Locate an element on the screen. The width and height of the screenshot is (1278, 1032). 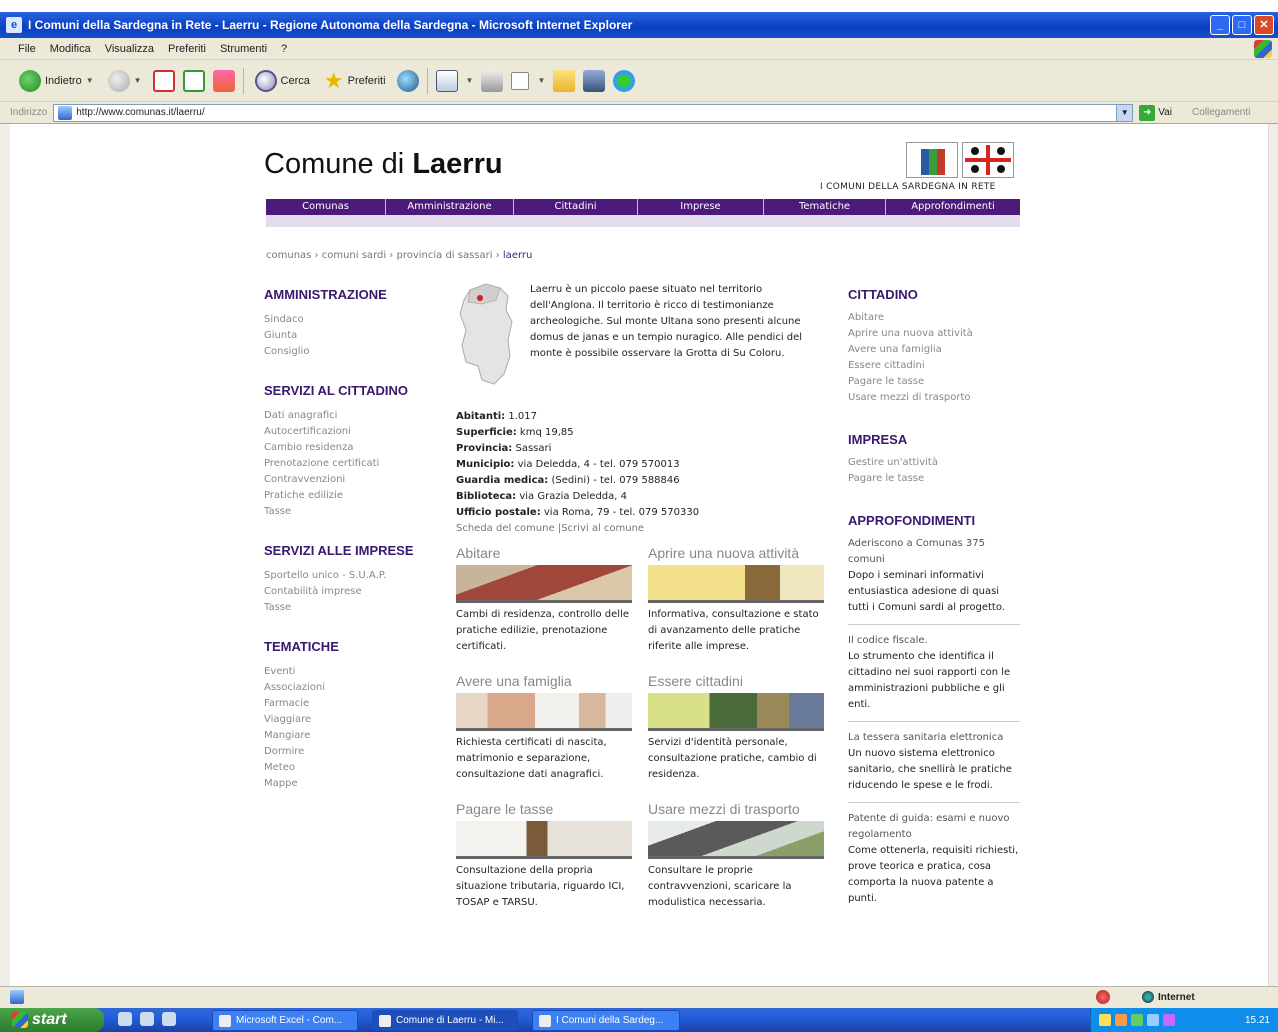
news-title: Aderiscono a Comunas 375 comuni is located at coordinates (934, 552).